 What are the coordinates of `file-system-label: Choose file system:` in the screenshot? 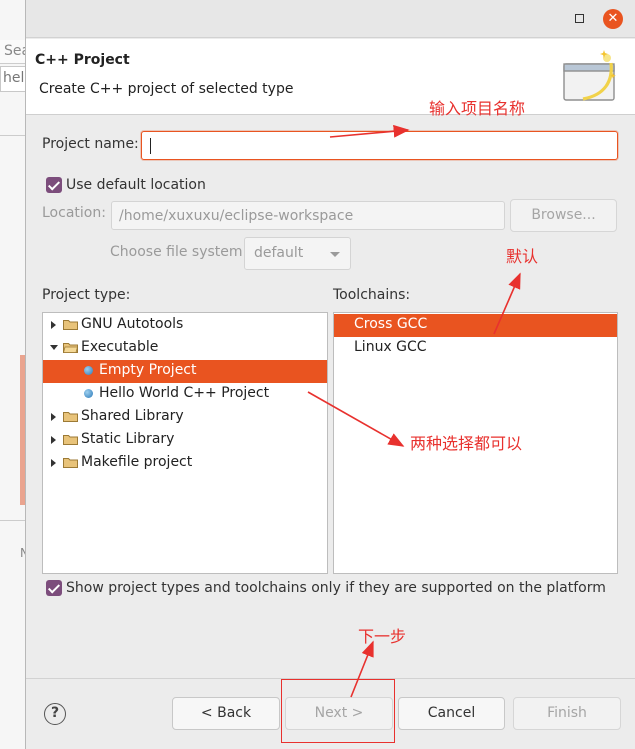 It's located at (179, 252).